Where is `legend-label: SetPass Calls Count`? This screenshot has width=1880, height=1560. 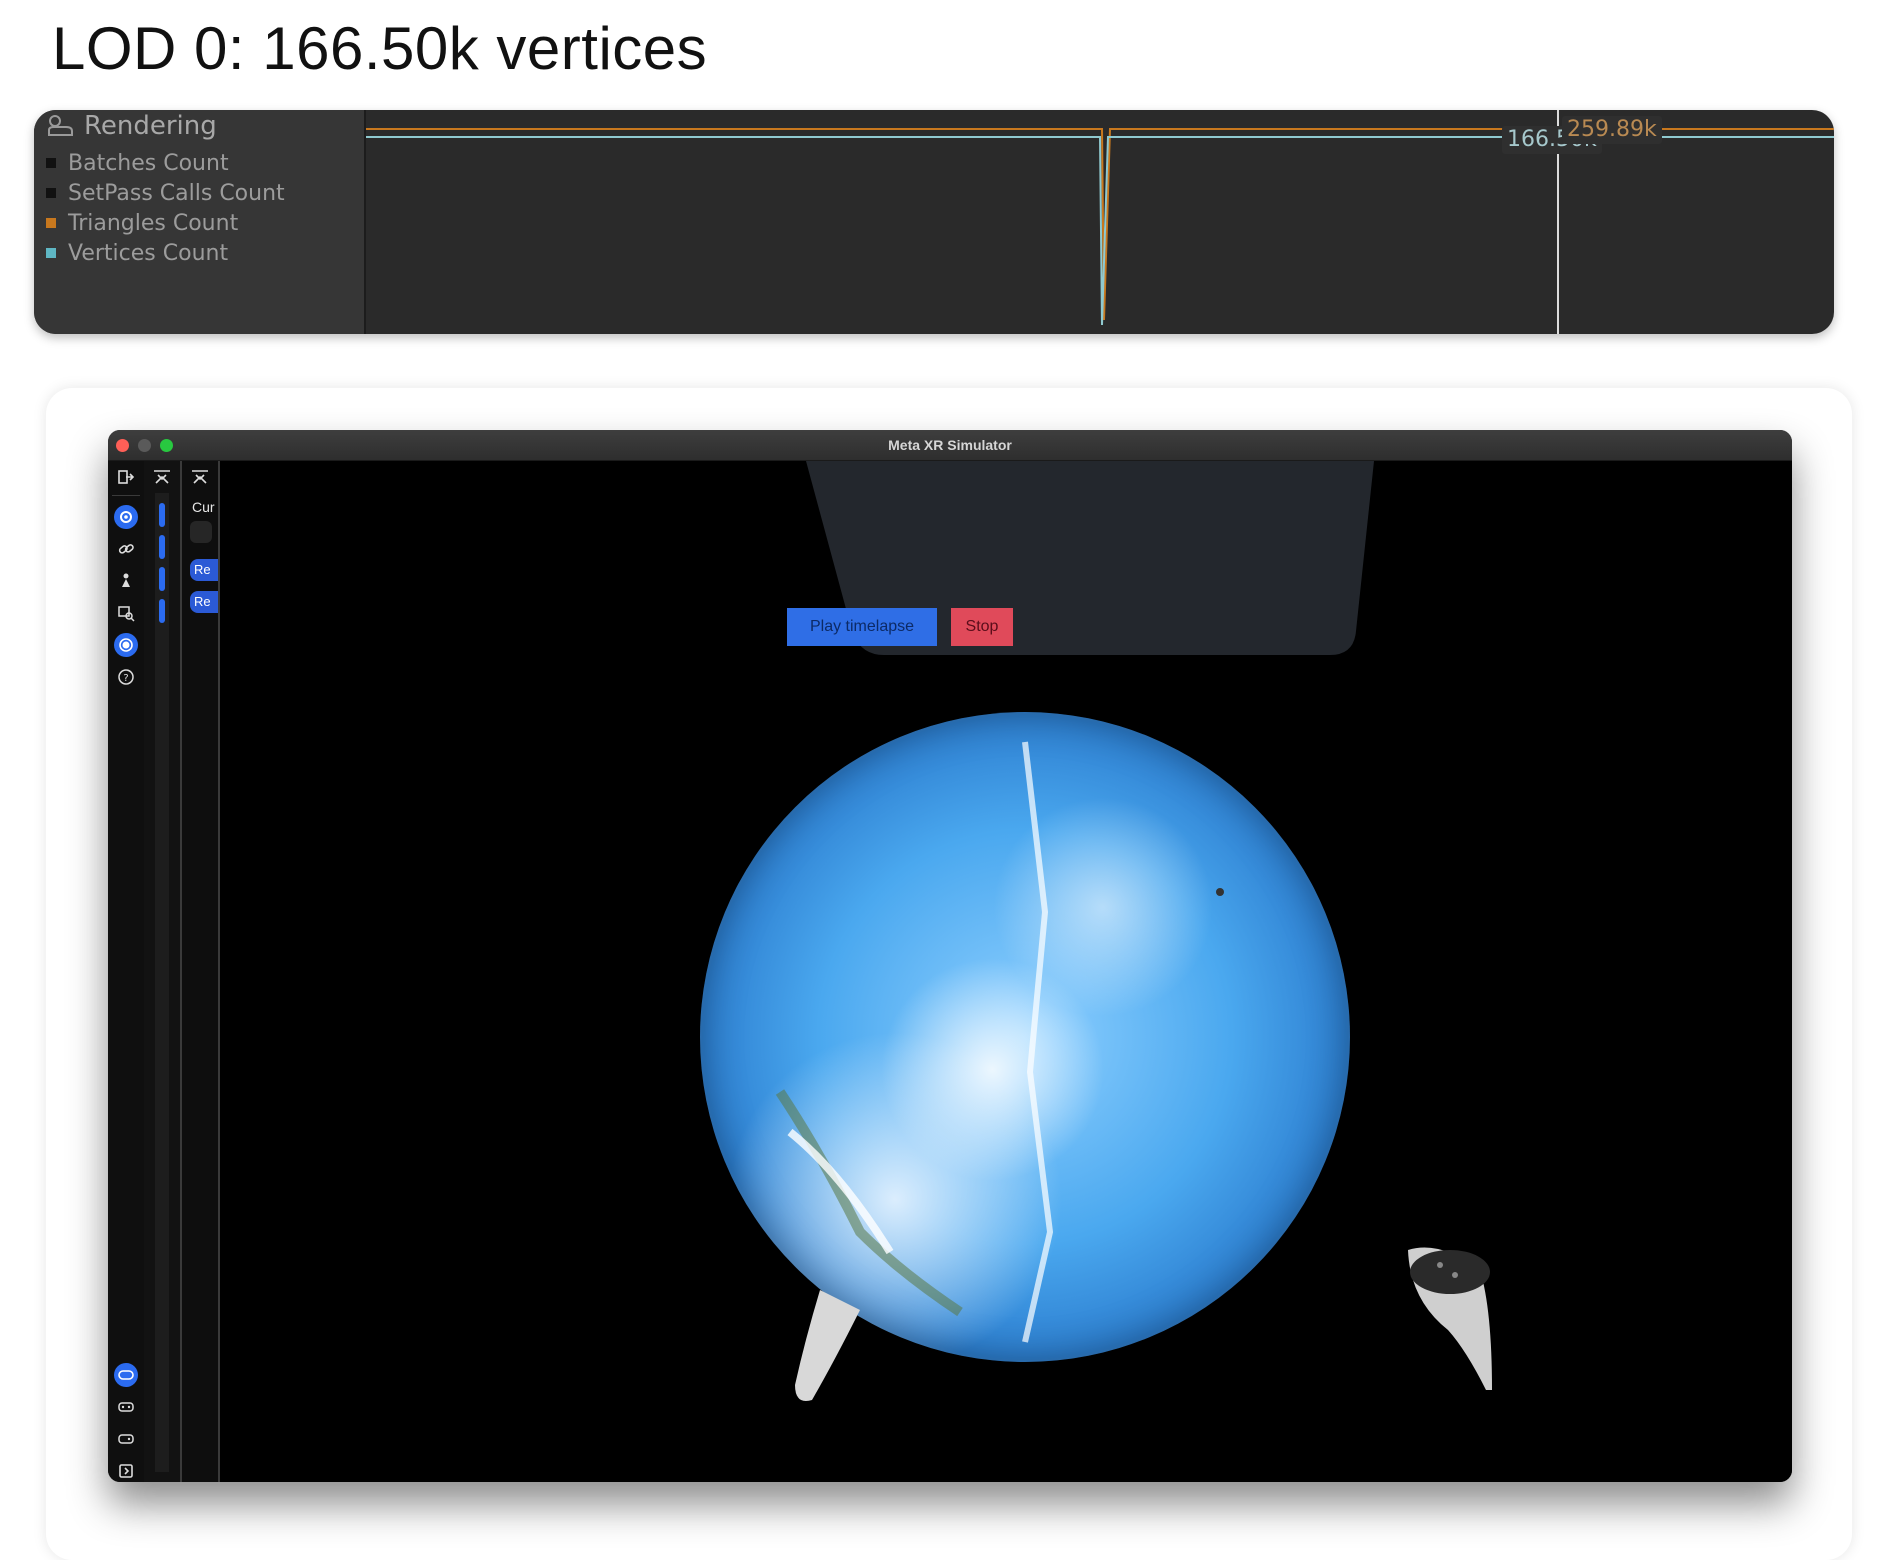 legend-label: SetPass Calls Count is located at coordinates (176, 193).